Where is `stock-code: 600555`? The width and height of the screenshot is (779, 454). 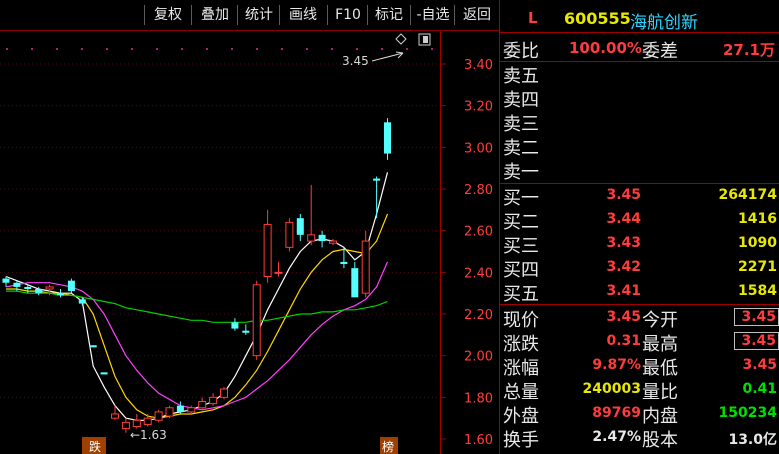
stock-code: 600555 is located at coordinates (597, 18).